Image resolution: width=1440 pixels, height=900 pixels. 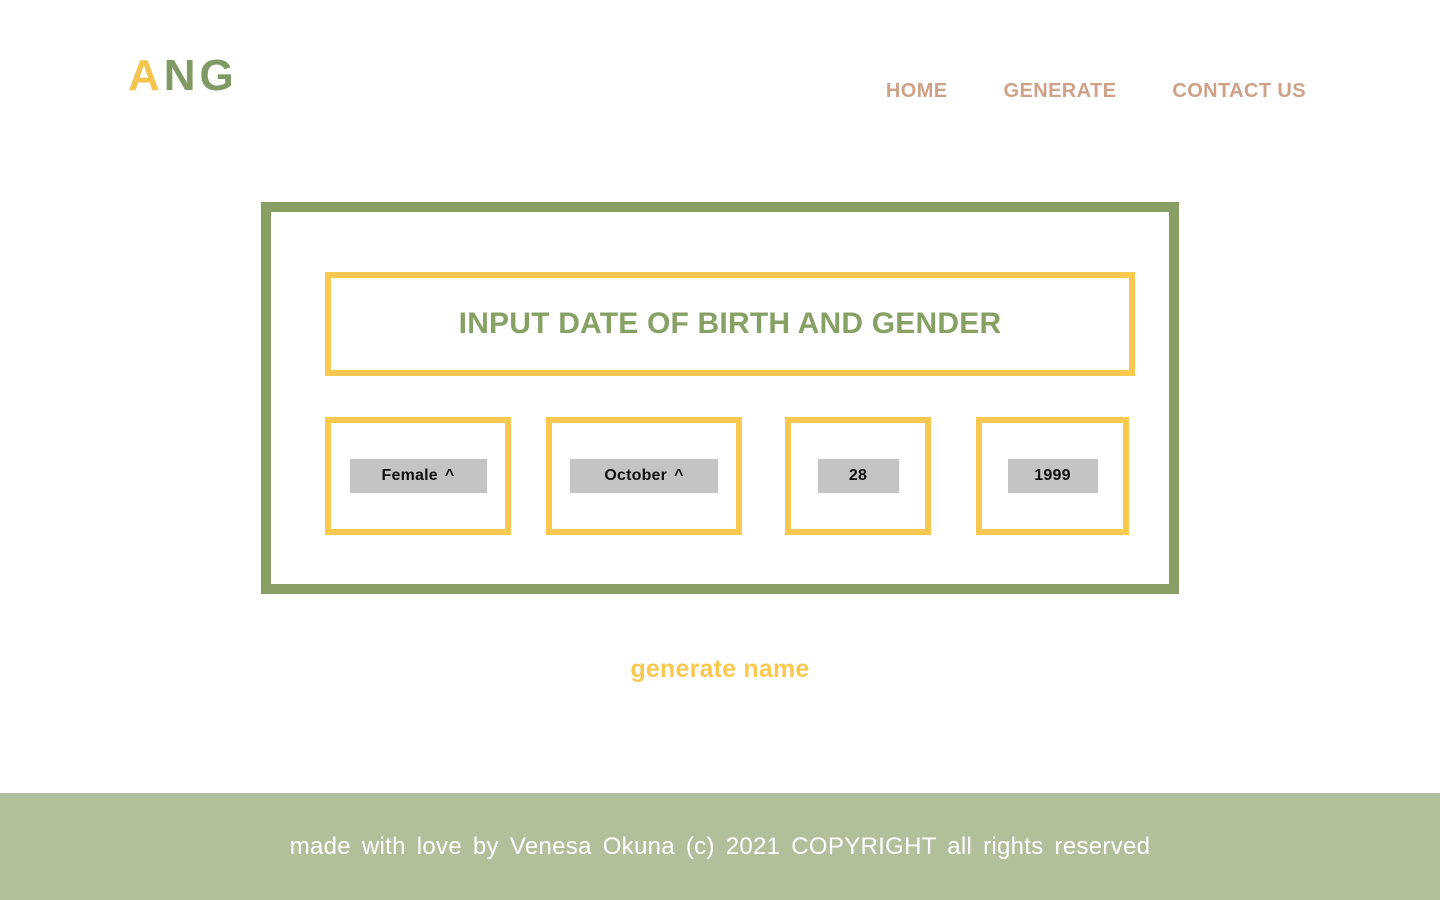 What do you see at coordinates (1239, 91) in the screenshot?
I see `nav-link-contact-us: CONTACT US` at bounding box center [1239, 91].